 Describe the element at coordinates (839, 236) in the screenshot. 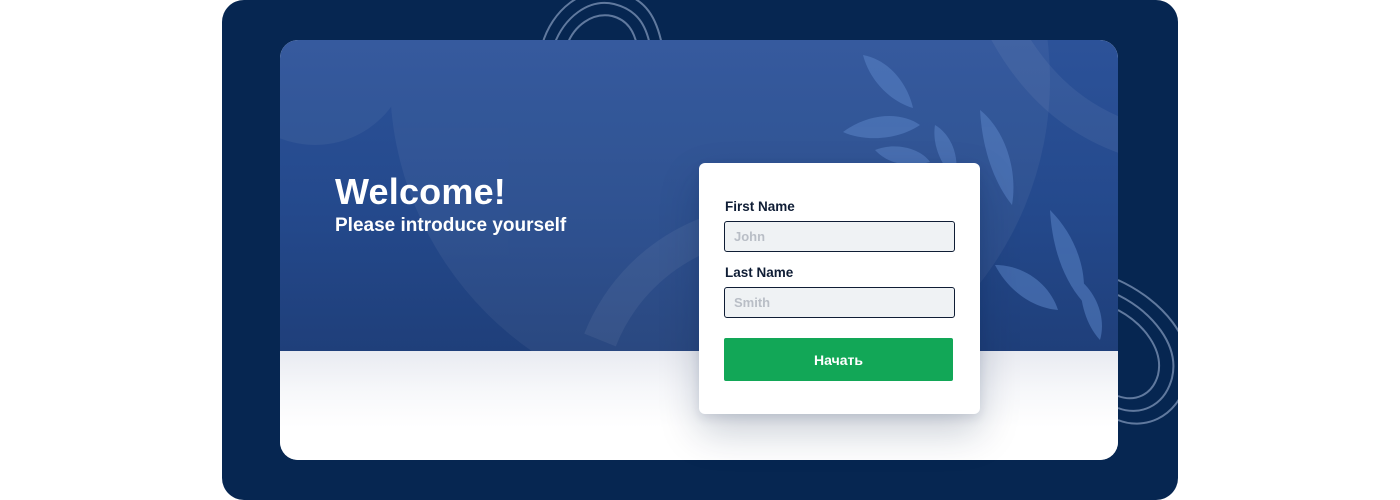

I see `first-name-input` at that location.